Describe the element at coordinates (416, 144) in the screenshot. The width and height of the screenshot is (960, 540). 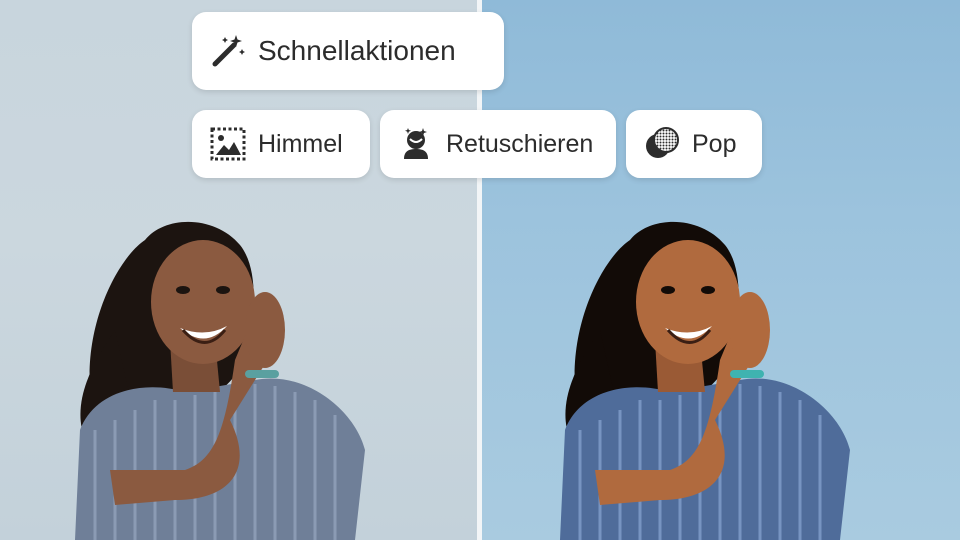
I see `retouch-face-icon` at that location.